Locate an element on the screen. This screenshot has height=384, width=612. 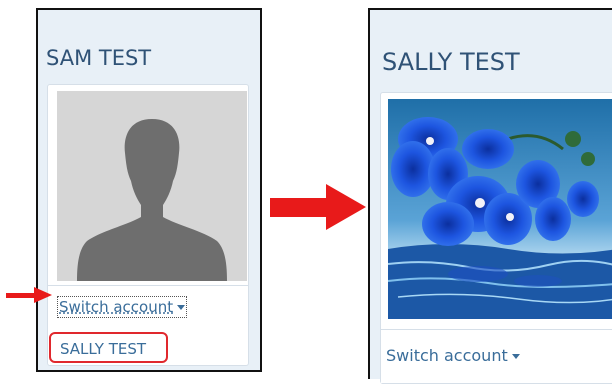
left-user-name: SAM TEST is located at coordinates (99, 58).